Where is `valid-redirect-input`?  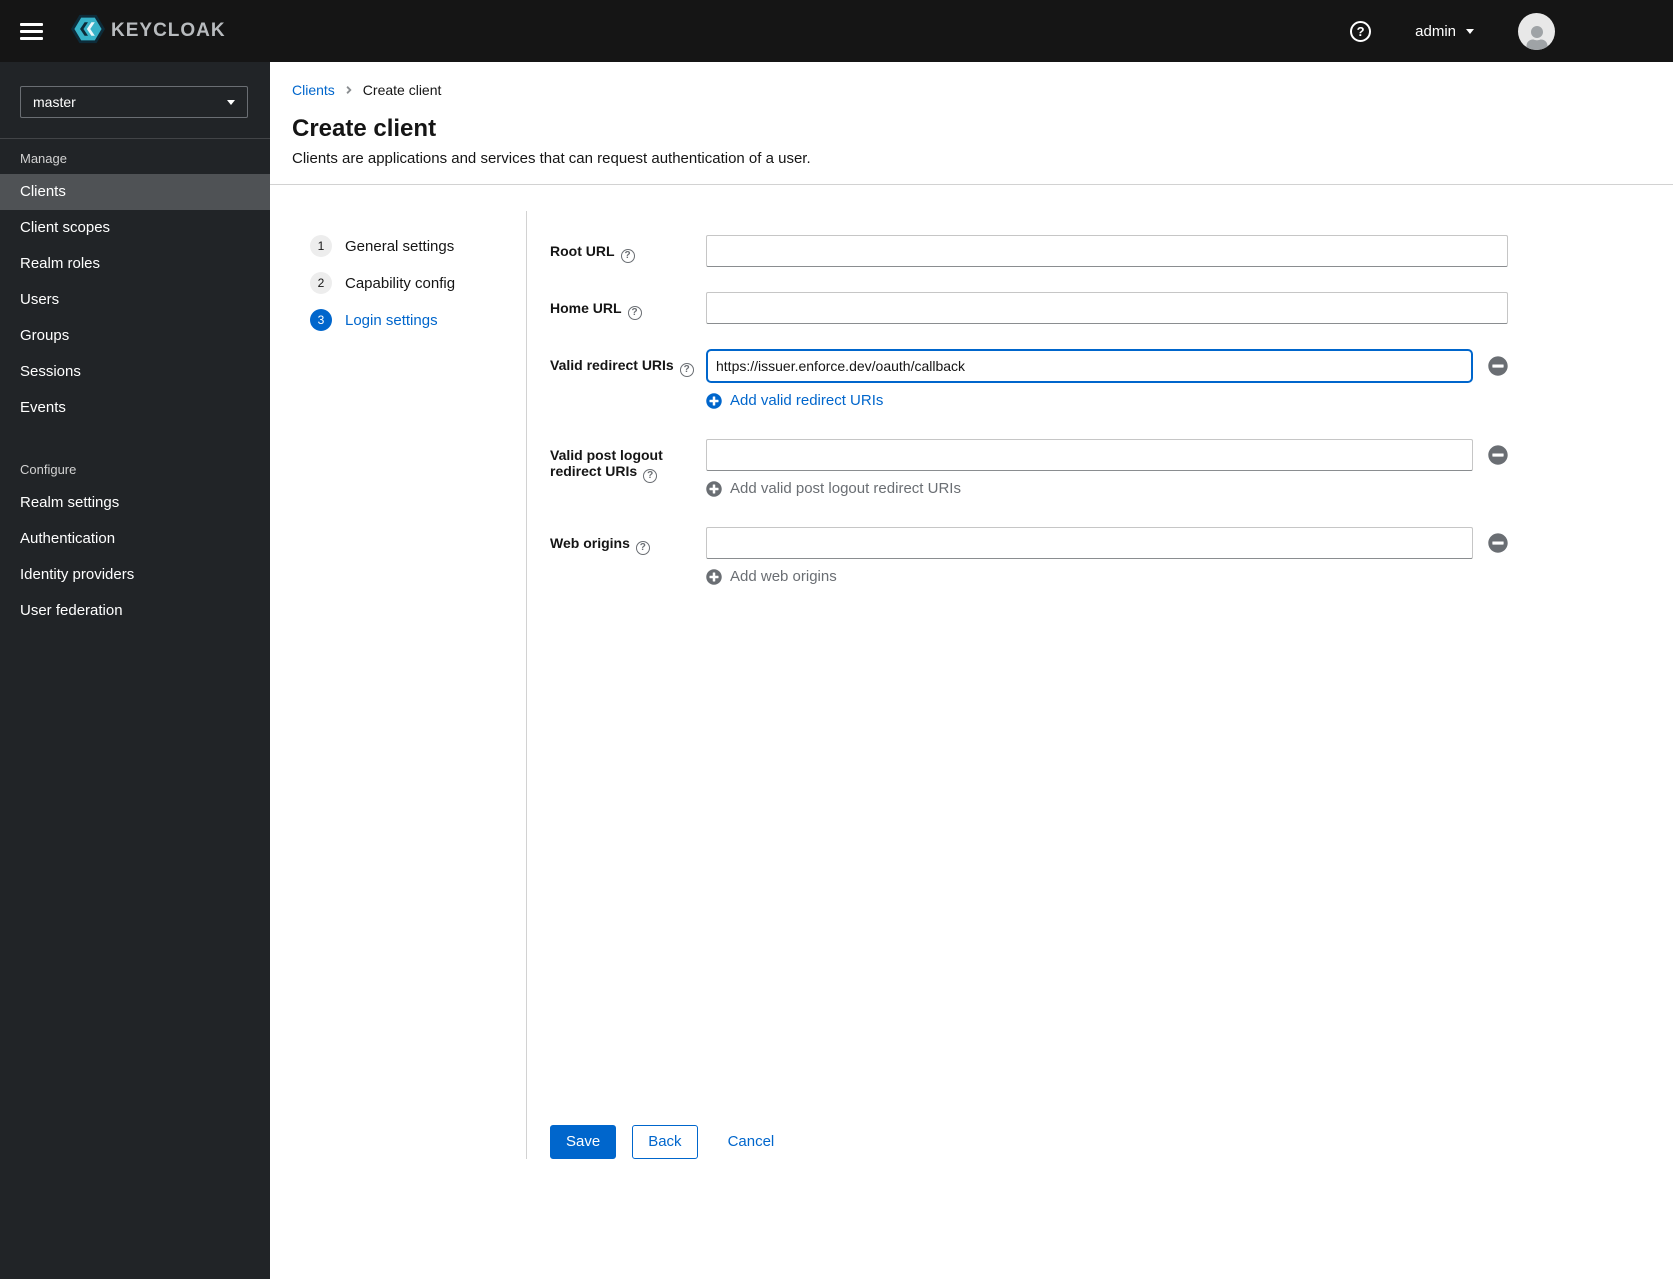
valid-redirect-input is located at coordinates (1089, 366).